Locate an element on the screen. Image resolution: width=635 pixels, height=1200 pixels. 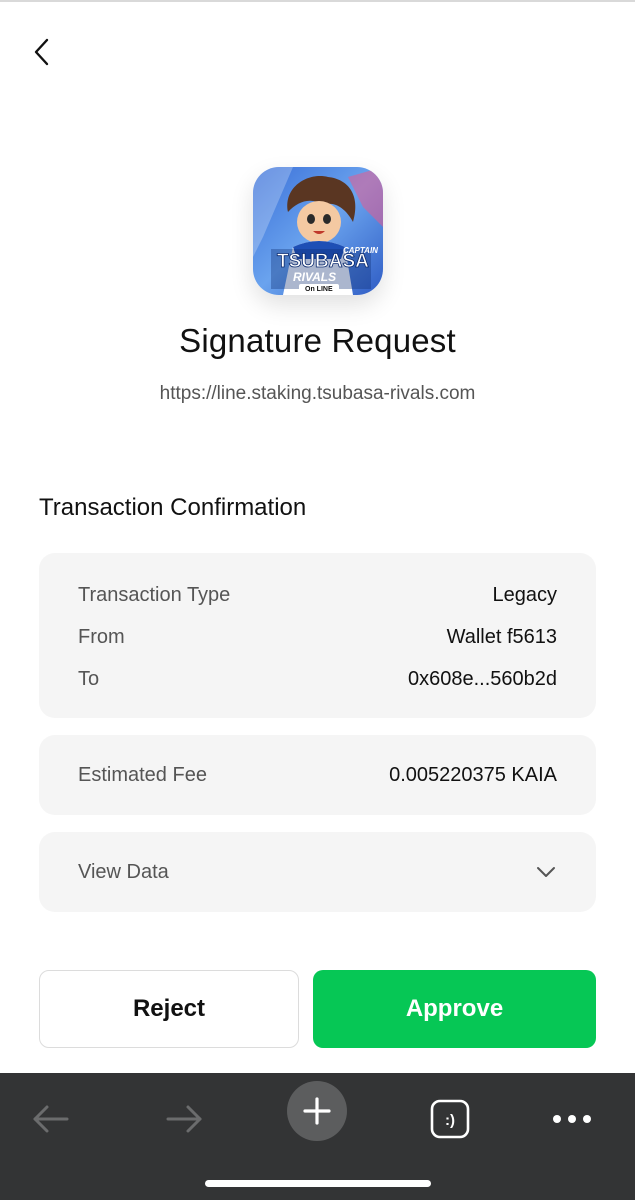
app-logo-image: CAPTAIN TSUBASA RIVALS On LINE is located at coordinates (318, 231).